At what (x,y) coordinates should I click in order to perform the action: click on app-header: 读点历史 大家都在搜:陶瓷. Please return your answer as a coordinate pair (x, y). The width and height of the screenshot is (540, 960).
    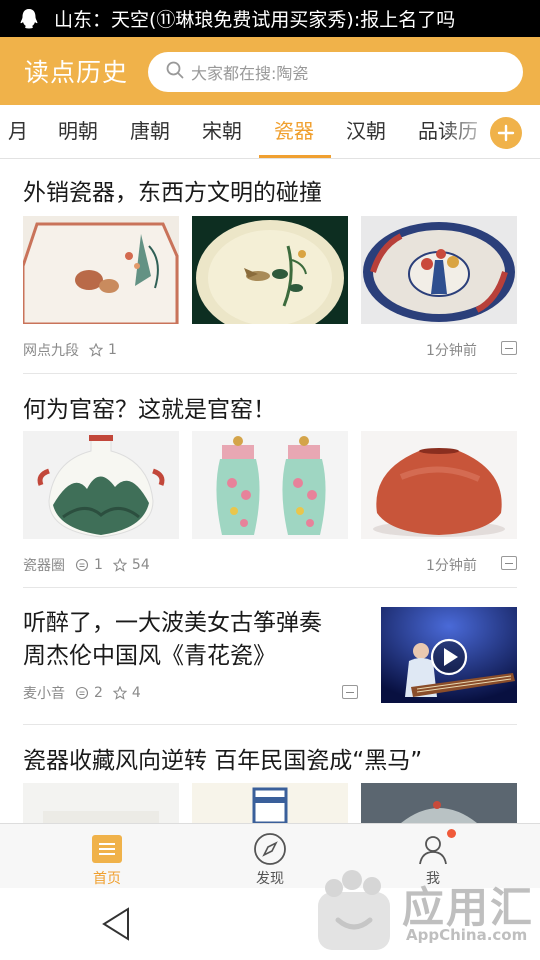
    Looking at the image, I should click on (270, 71).